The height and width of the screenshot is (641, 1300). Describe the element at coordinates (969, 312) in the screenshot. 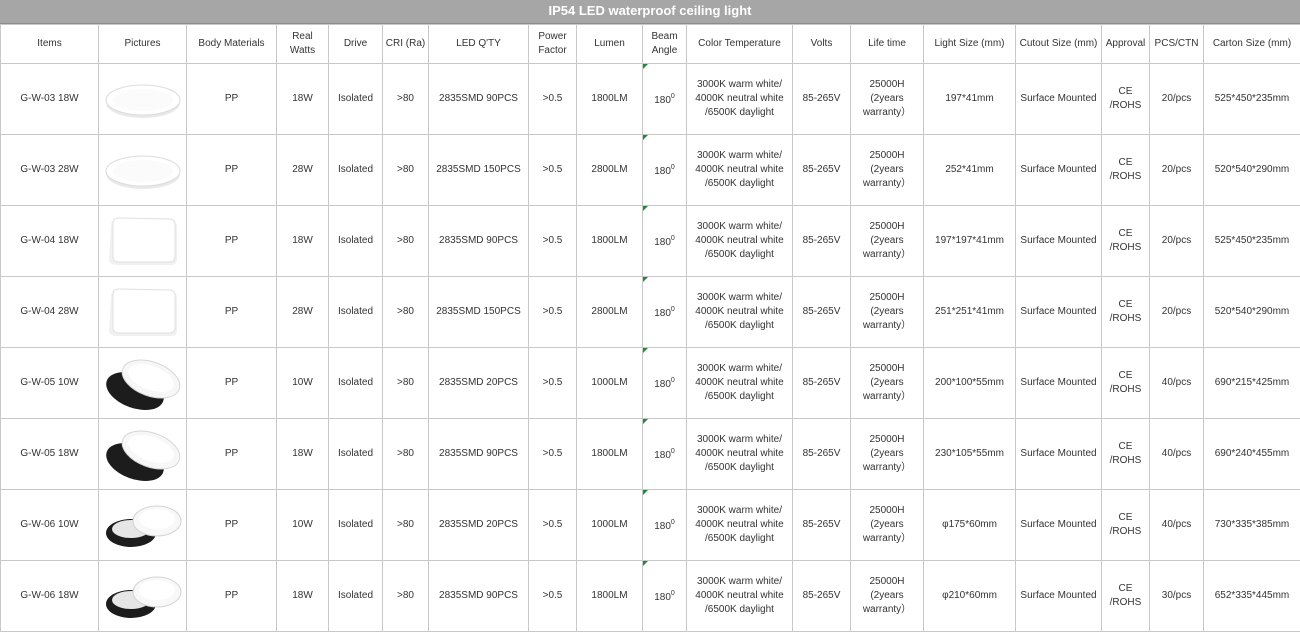

I see `cell-size: 251*251*41mm` at that location.